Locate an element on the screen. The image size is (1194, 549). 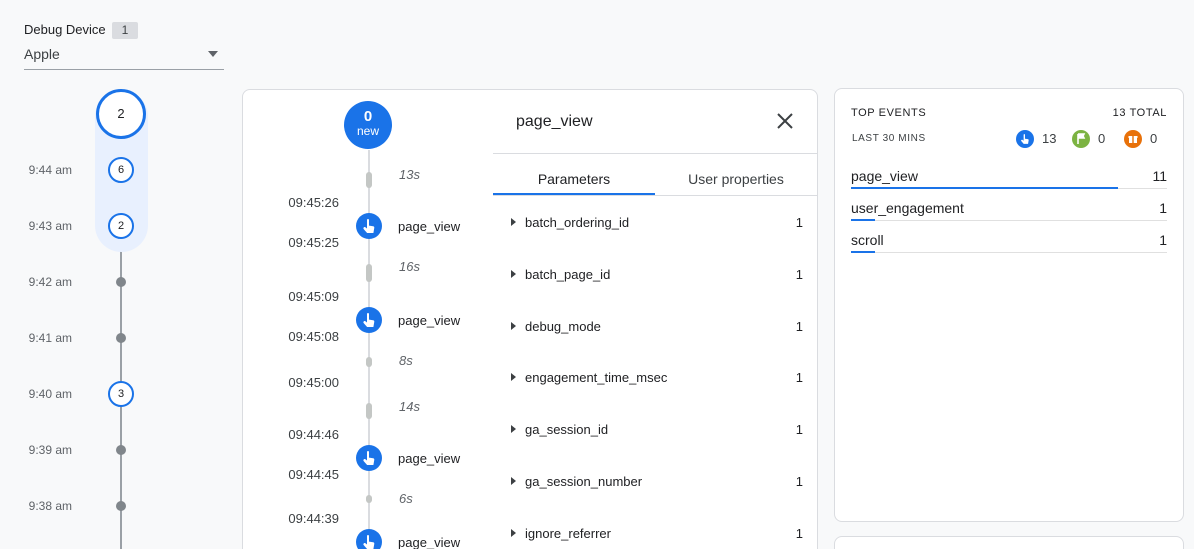
parameter-row: debug_mode 1 is located at coordinates (657, 329).